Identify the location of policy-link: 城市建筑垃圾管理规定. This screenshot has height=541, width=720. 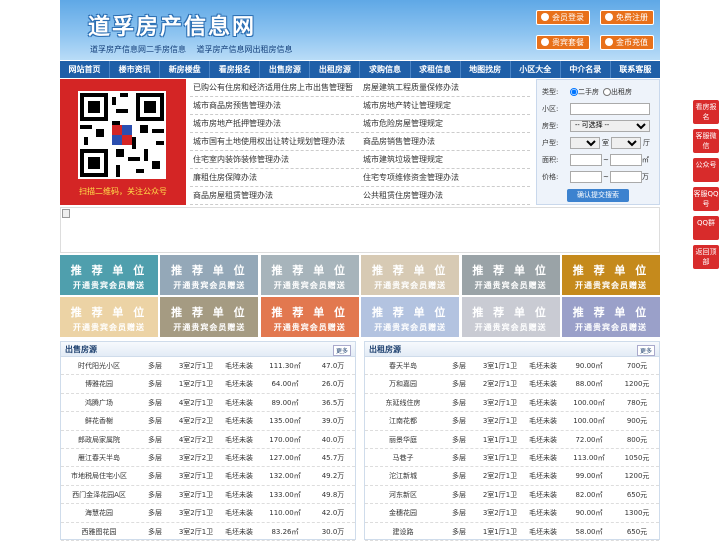
(445, 159).